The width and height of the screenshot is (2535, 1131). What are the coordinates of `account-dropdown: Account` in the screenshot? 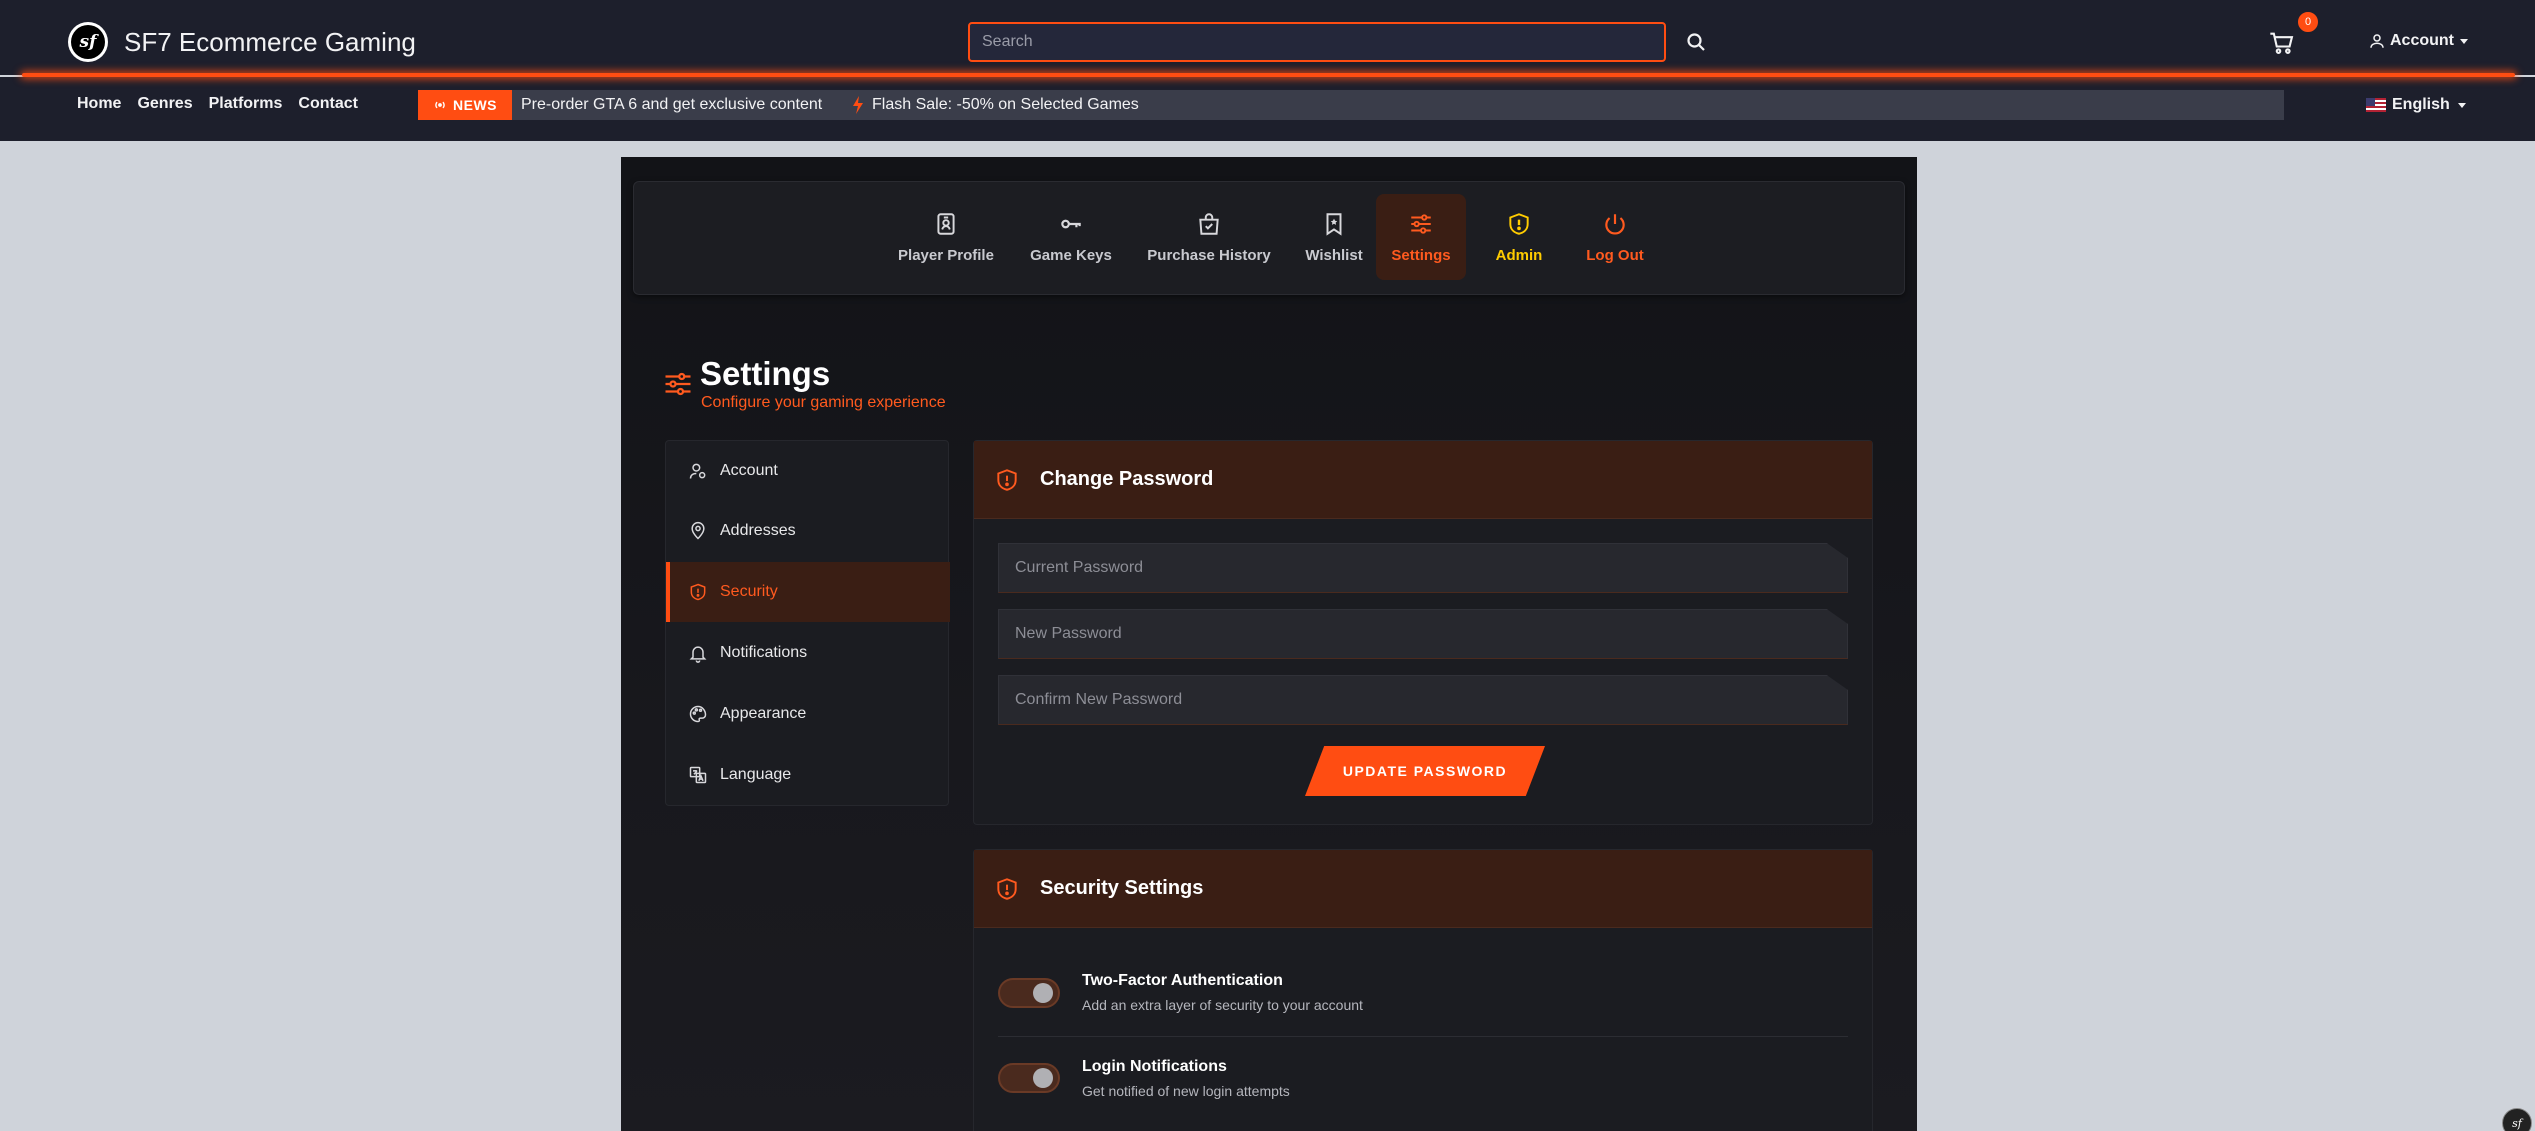 It's located at (2418, 41).